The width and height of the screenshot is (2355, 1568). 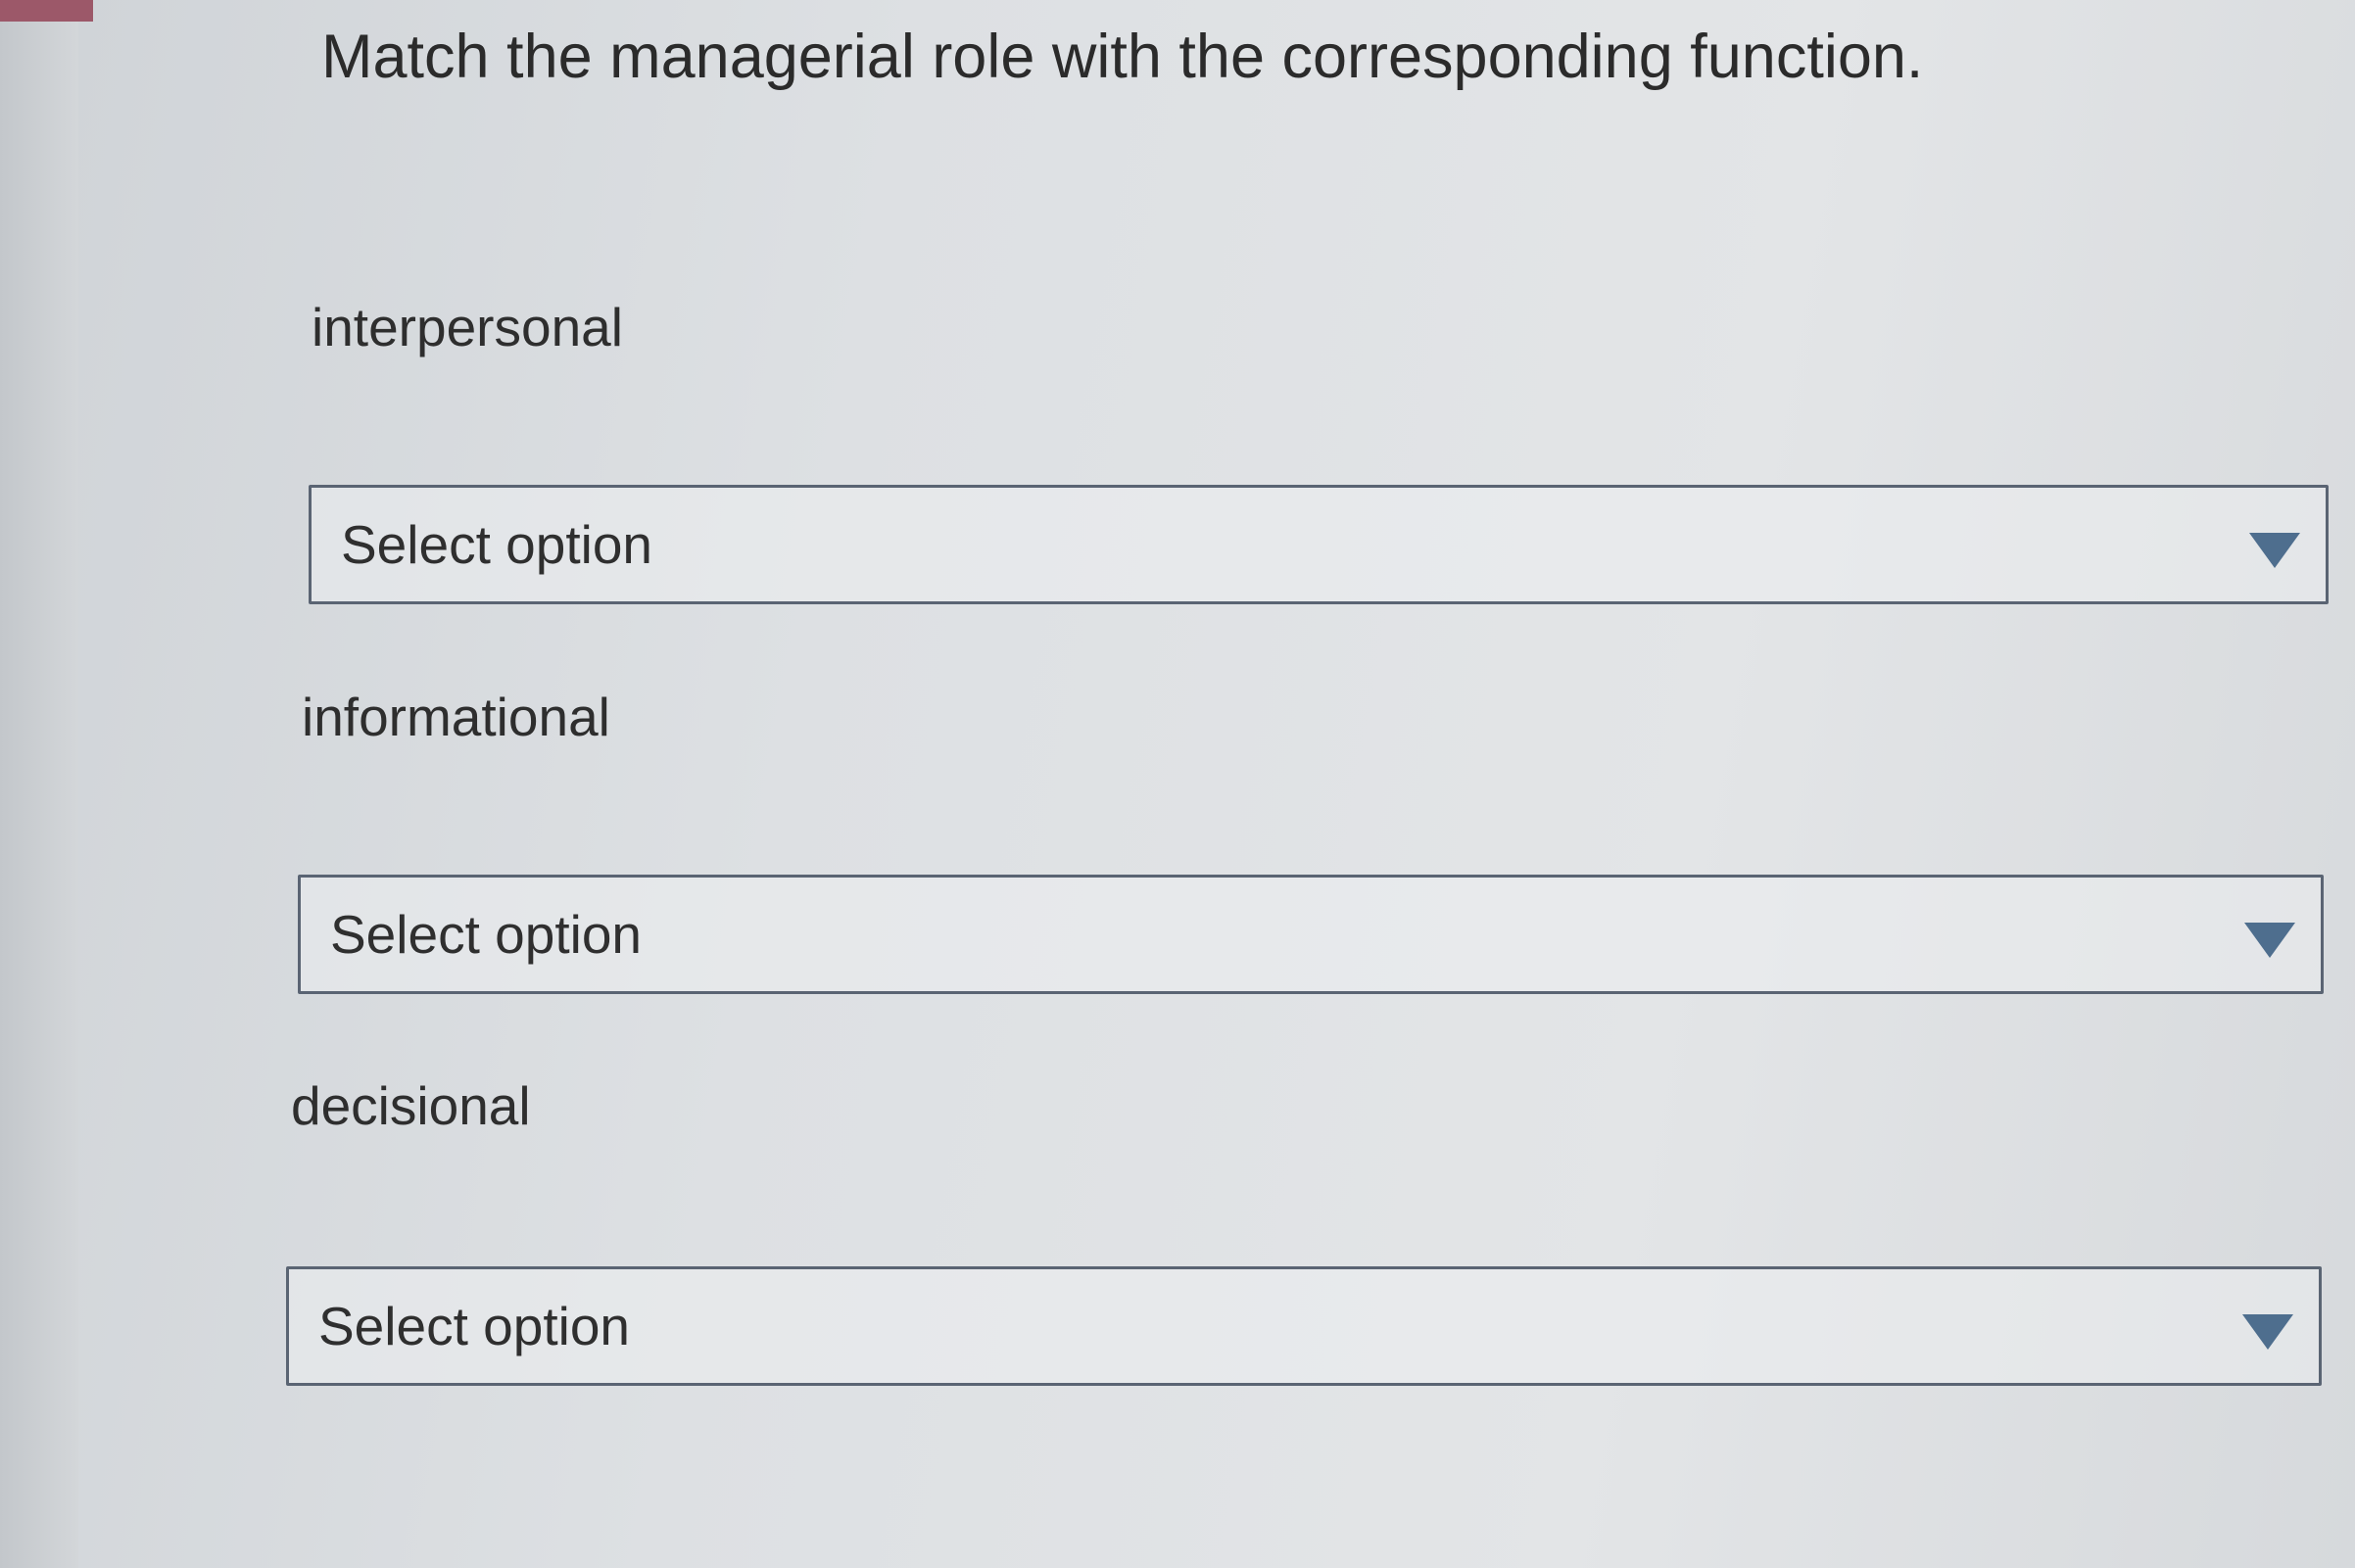 I want to click on role-label-interpersonal: interpersonal, so click(x=467, y=327).